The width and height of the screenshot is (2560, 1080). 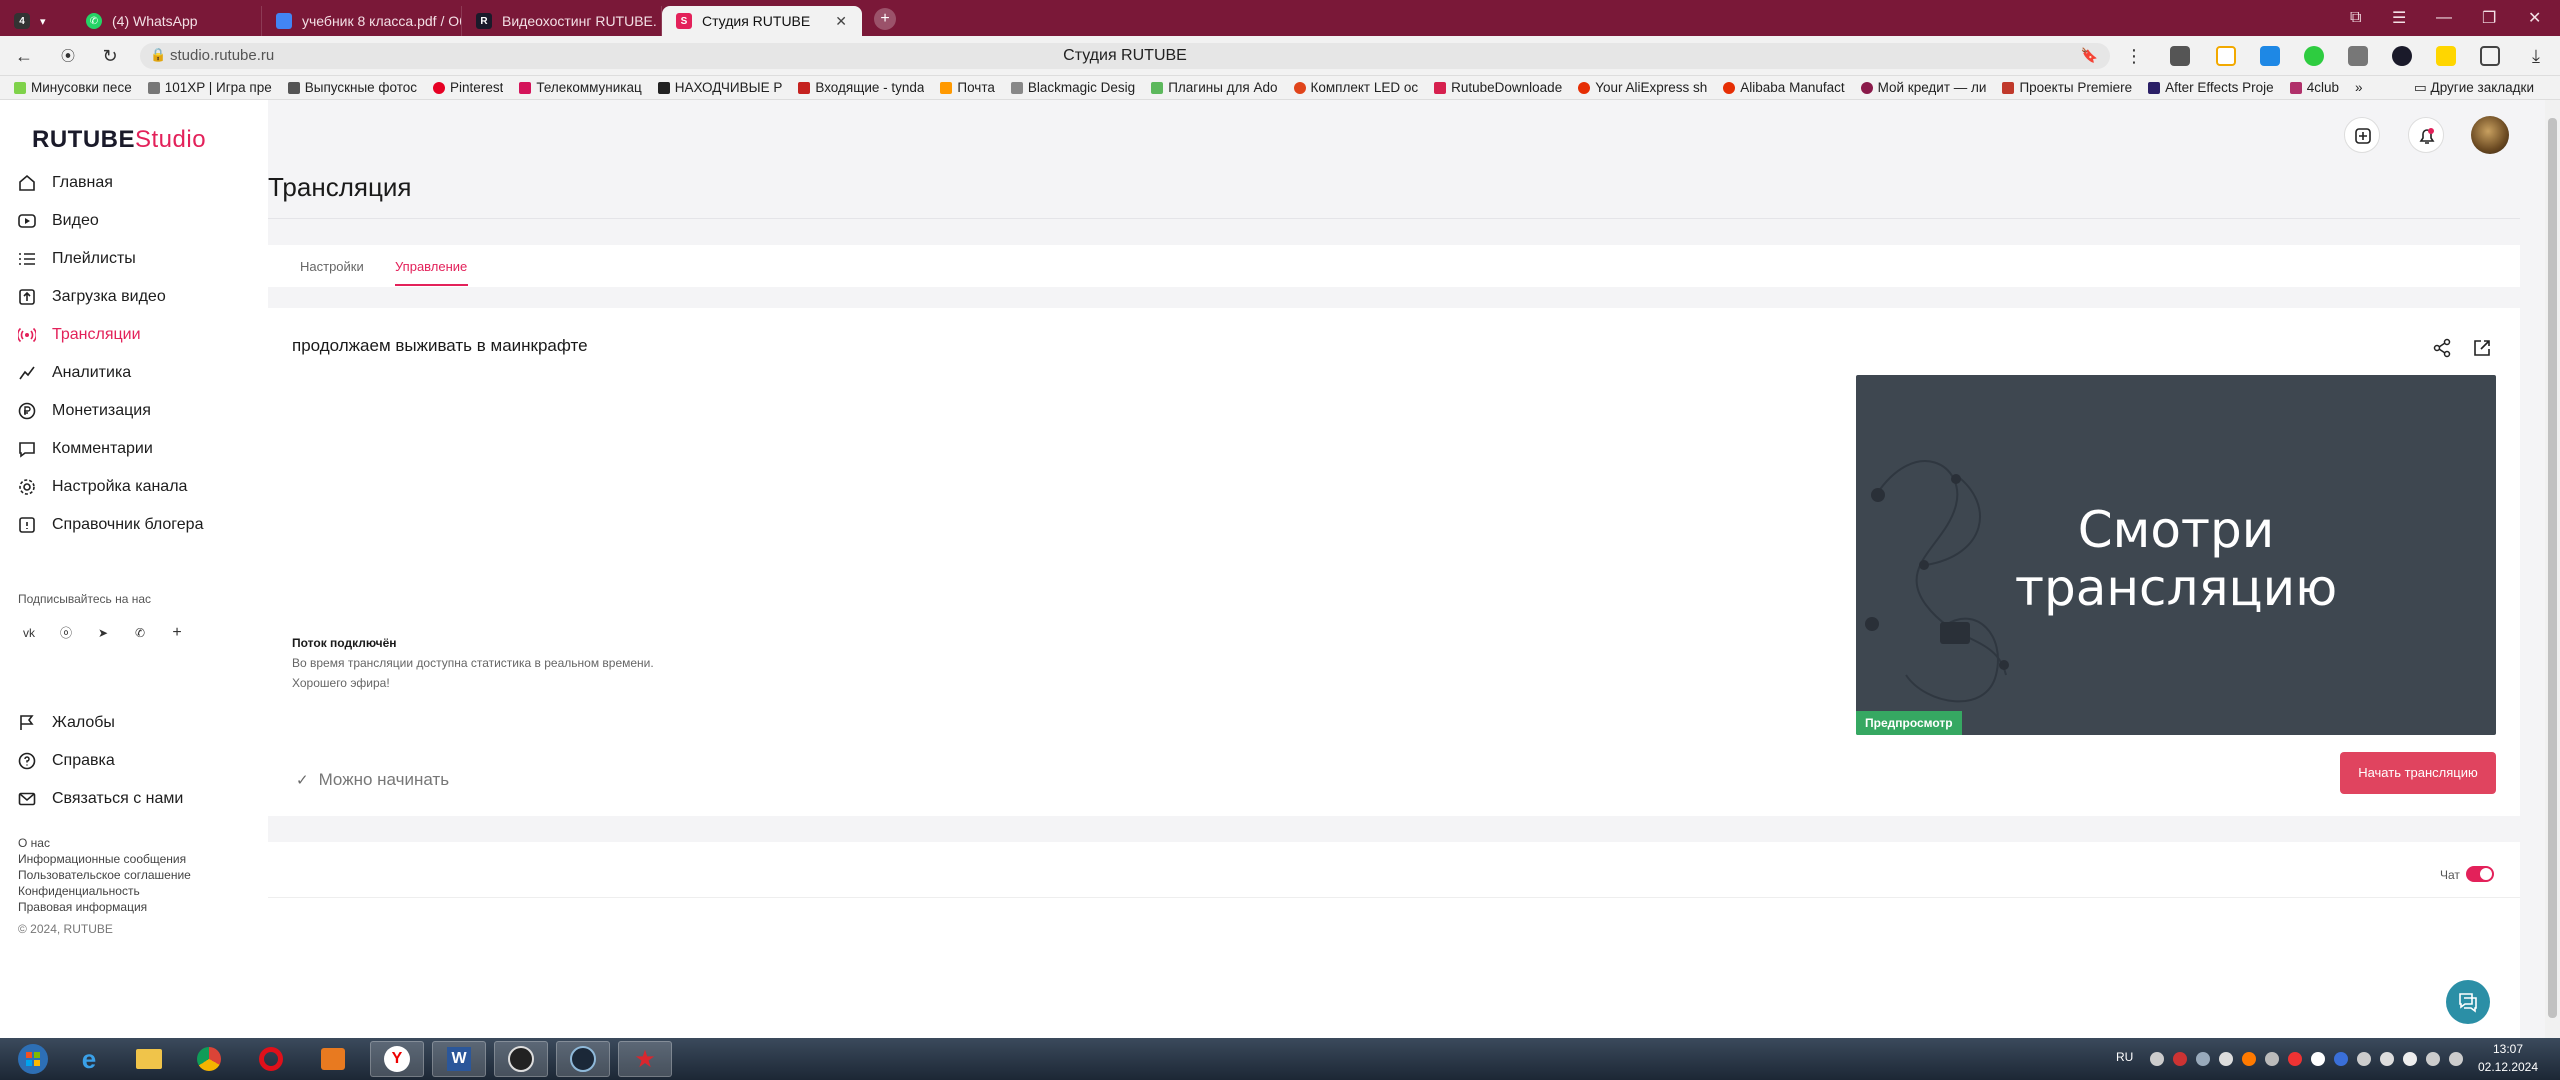 I want to click on chrome-icon, so click(x=209, y=1059).